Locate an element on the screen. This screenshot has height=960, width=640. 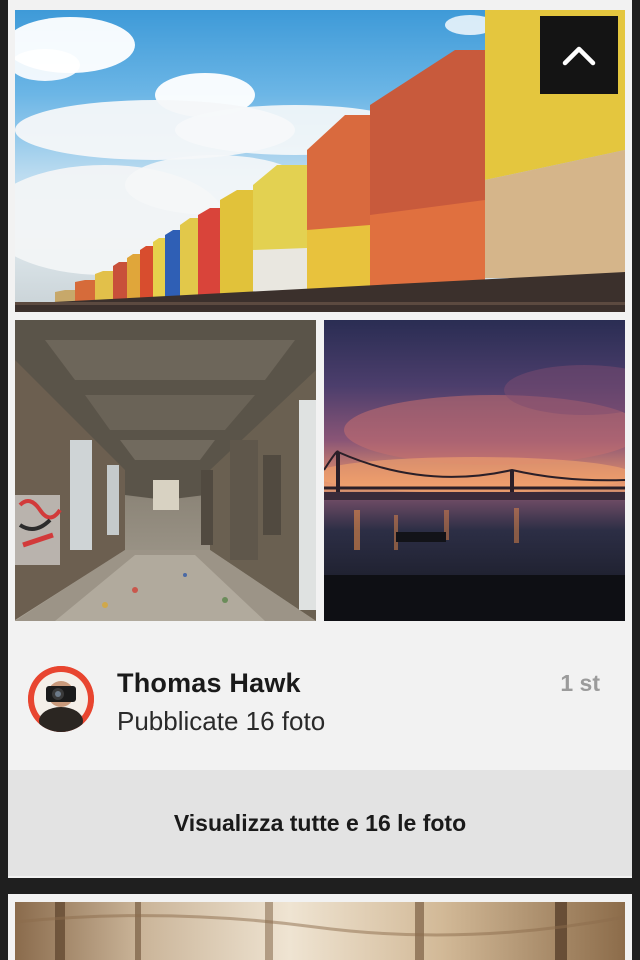
photo-bridge-sunset is located at coordinates (474, 470).